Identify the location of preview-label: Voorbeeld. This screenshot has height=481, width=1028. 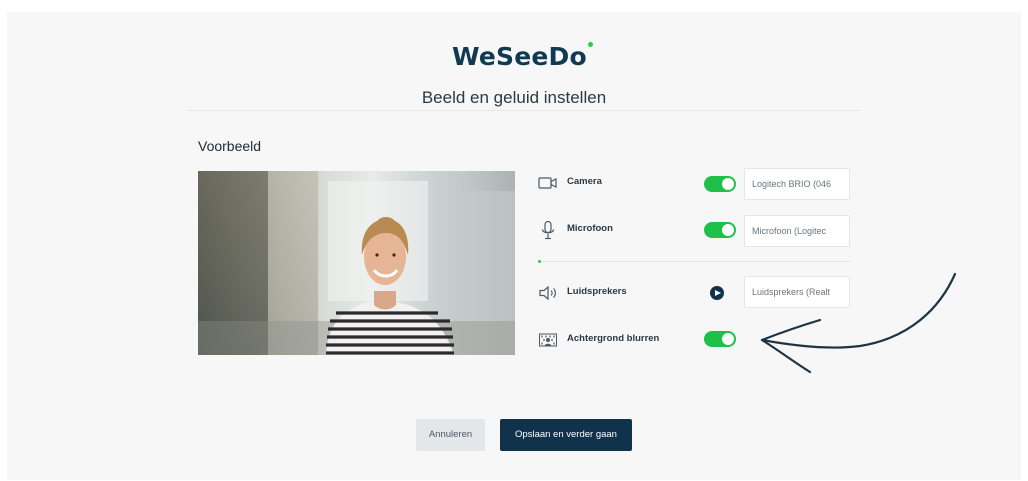
(230, 146).